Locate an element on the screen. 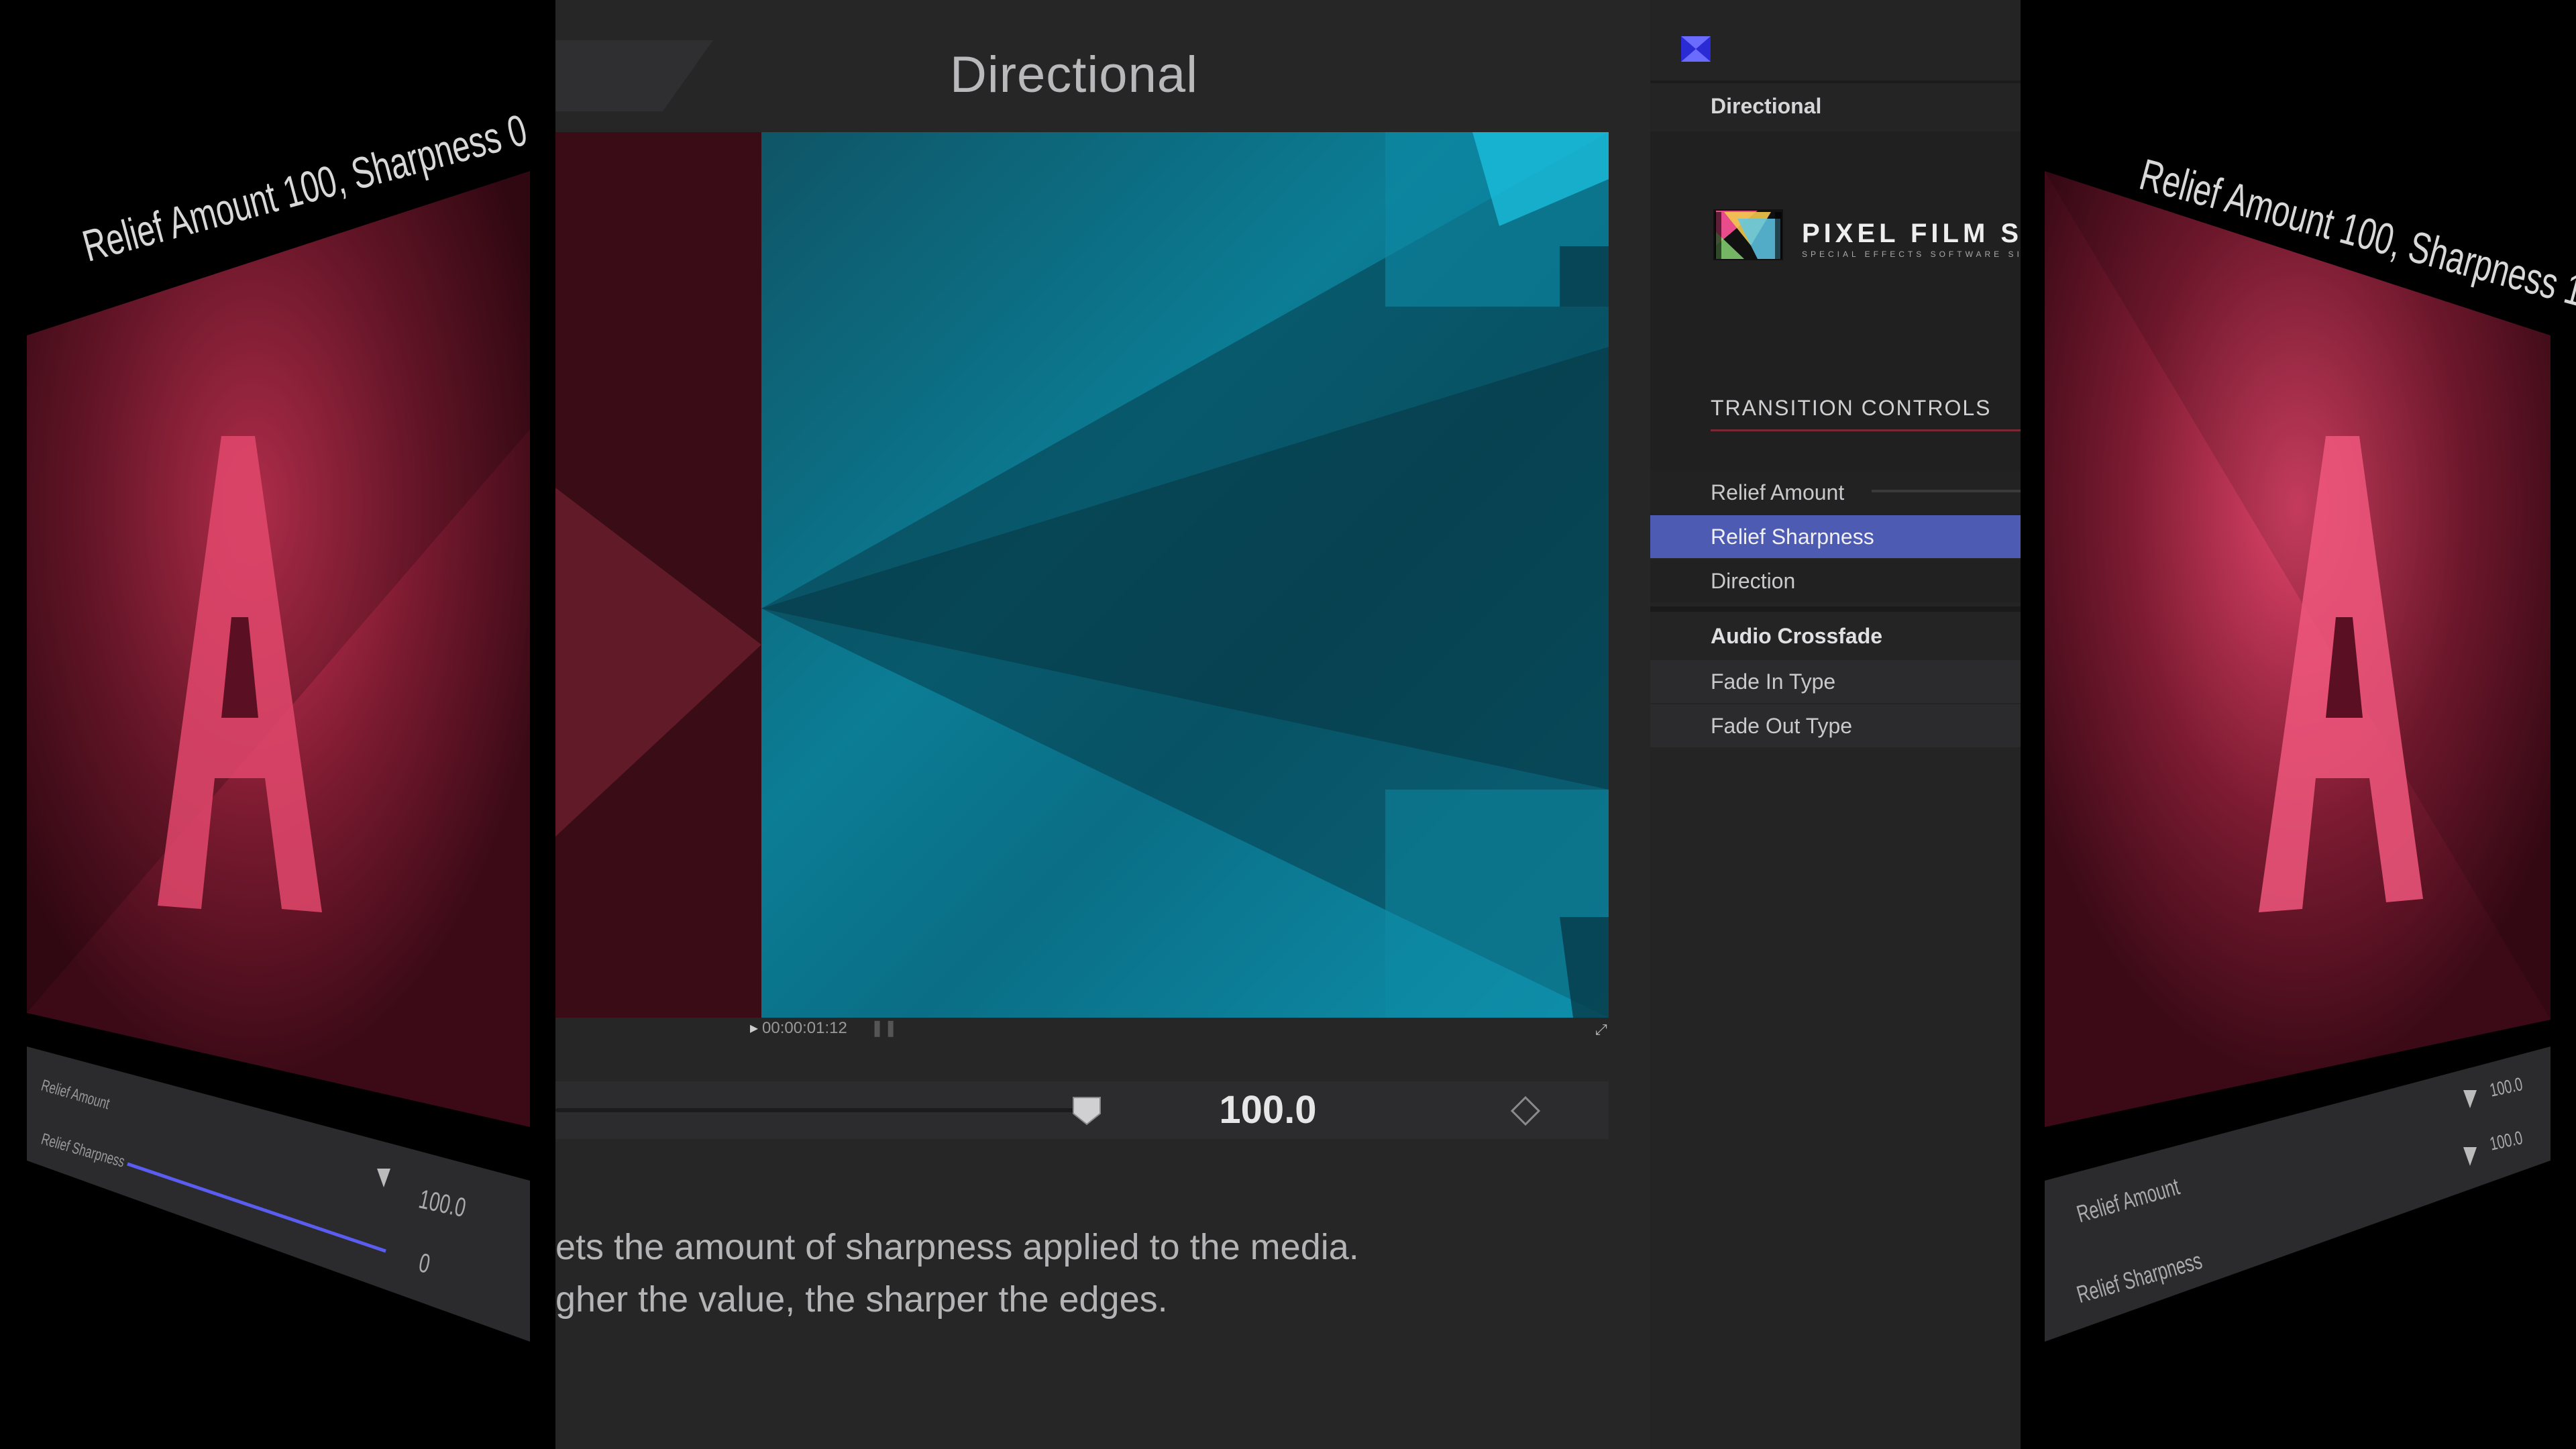 This screenshot has height=1449, width=2576. description-line-2: gher the value, the sharper the edges. is located at coordinates (861, 1299).